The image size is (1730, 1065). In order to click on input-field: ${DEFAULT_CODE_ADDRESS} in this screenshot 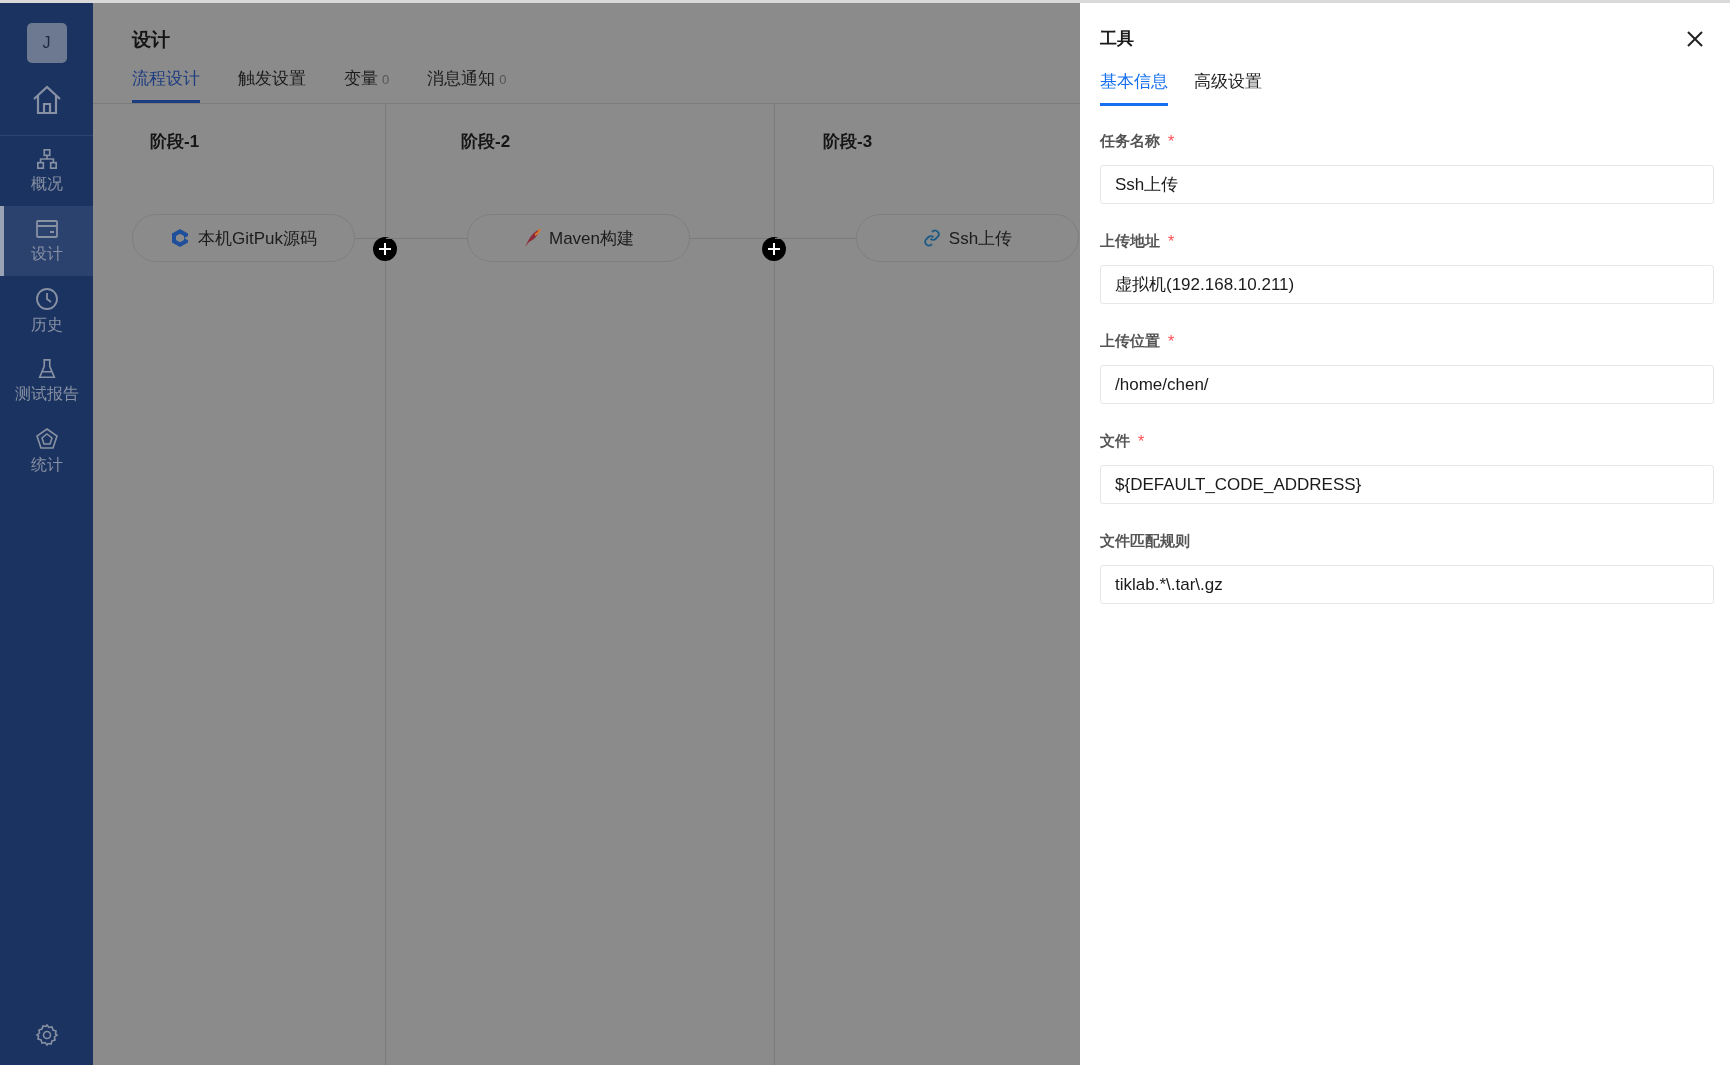, I will do `click(1407, 484)`.